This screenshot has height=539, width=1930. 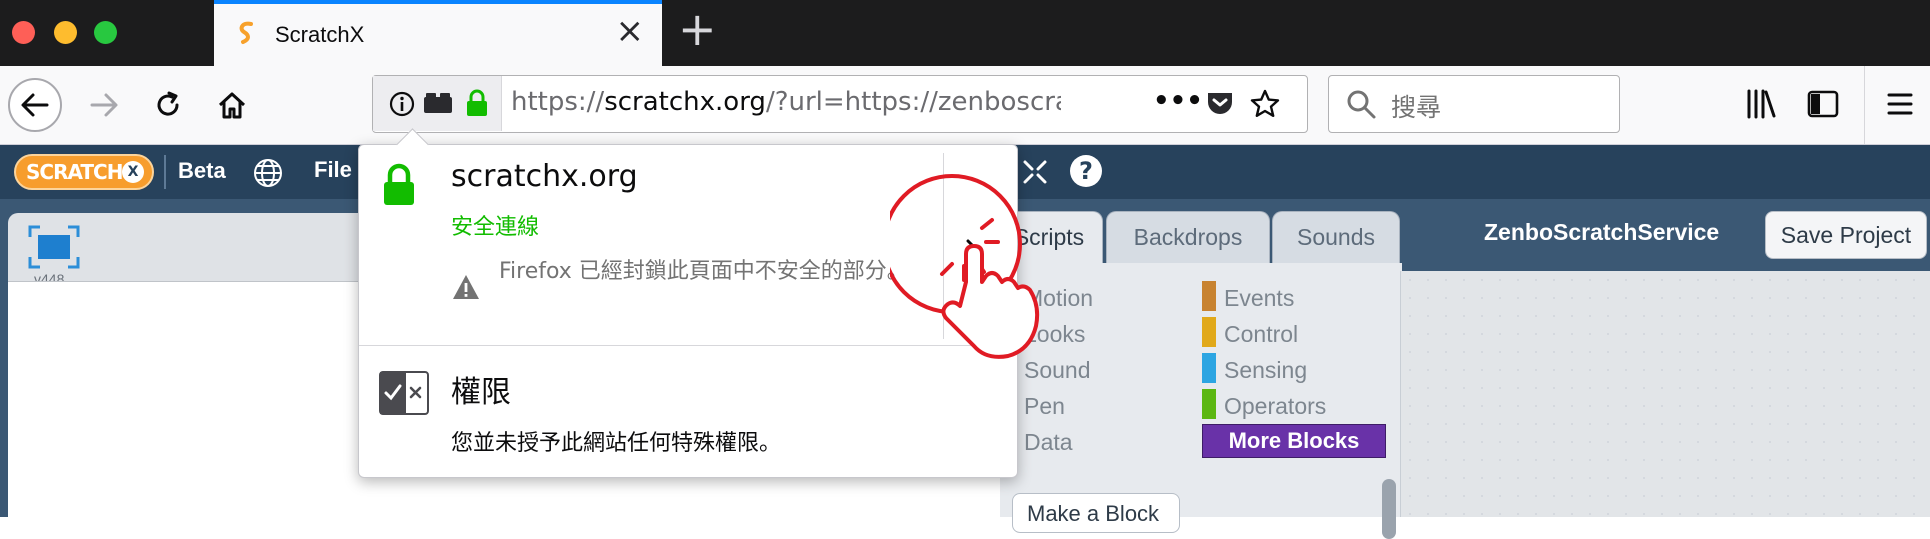 I want to click on lock-icon, so click(x=477, y=102).